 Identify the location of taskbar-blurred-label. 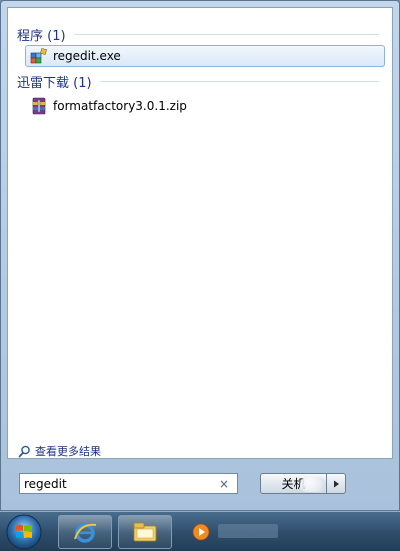
(248, 531).